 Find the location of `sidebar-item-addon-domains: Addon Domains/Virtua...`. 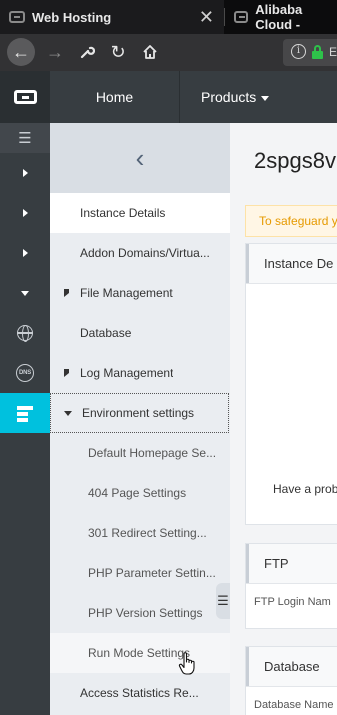

sidebar-item-addon-domains: Addon Domains/Virtua... is located at coordinates (140, 253).